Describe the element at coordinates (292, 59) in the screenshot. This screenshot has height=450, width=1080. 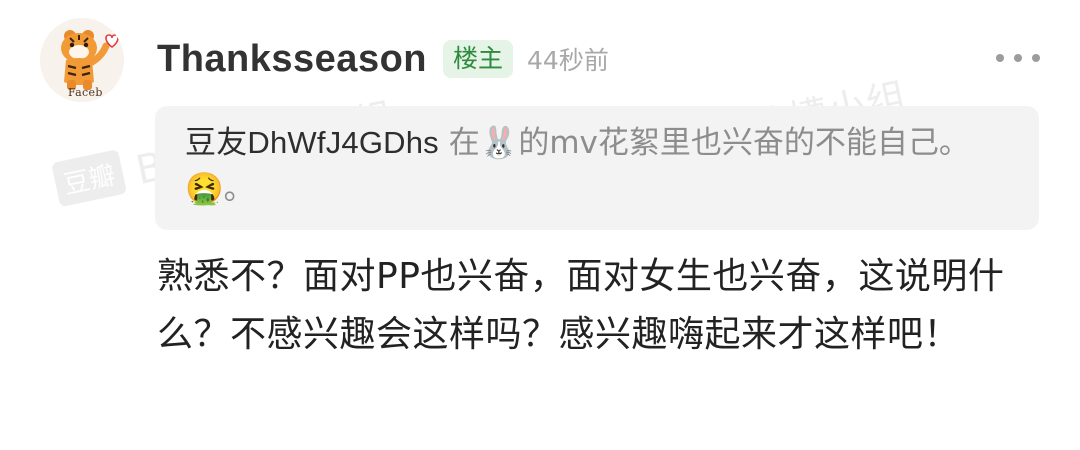
I see `username: Thanksseason` at that location.